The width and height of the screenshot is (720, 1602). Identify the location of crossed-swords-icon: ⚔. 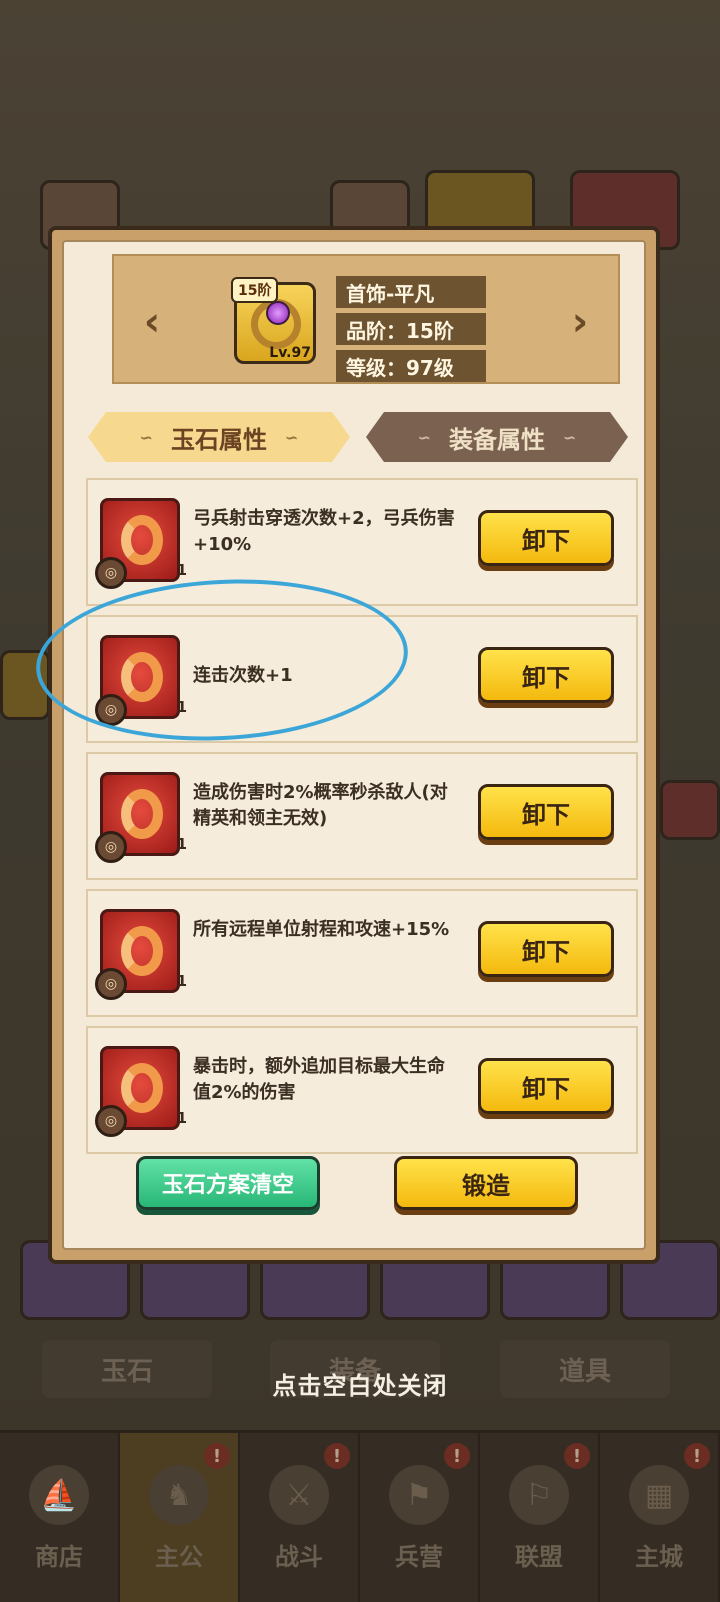
(299, 1495).